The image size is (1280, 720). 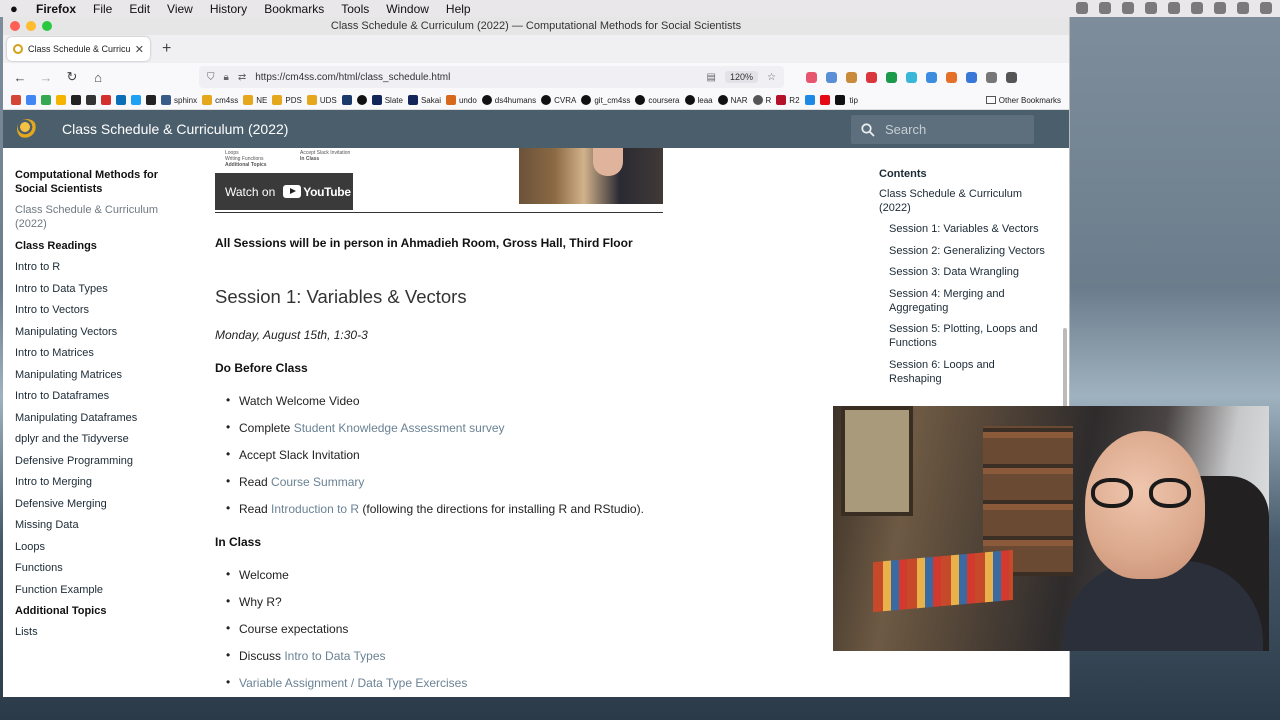 I want to click on bookmark-undo: undo, so click(x=461, y=100).